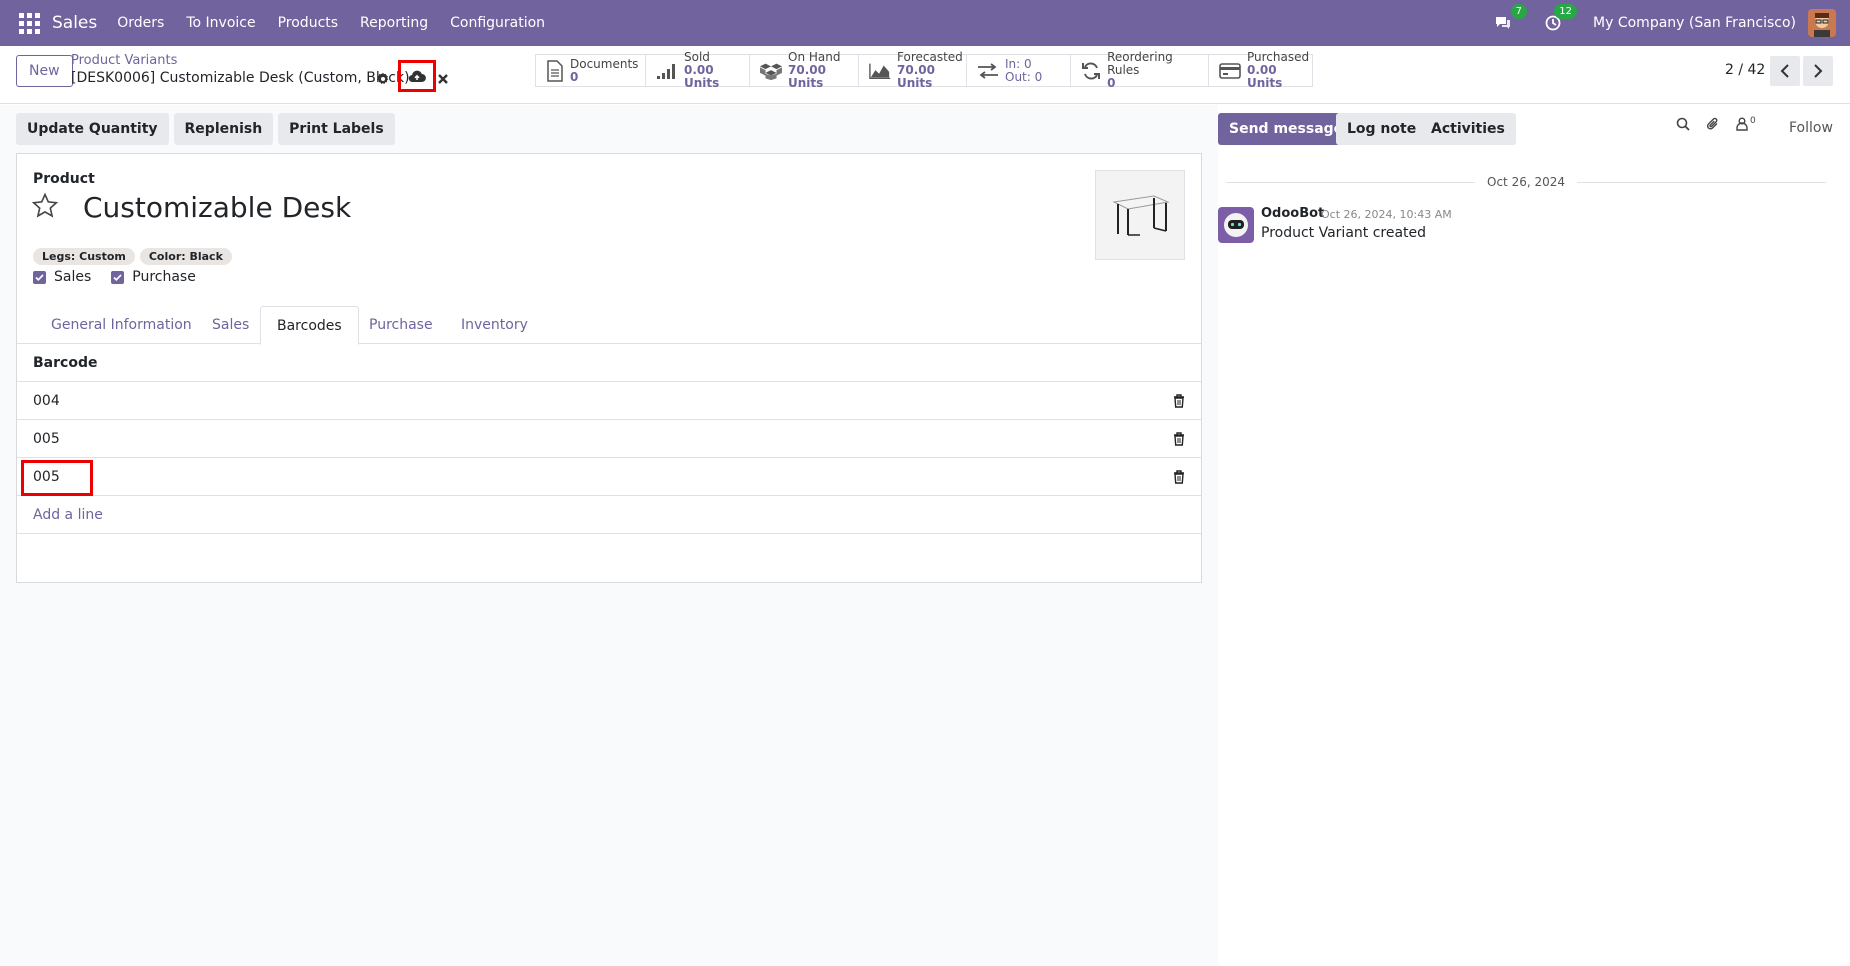  What do you see at coordinates (1566, 11) in the screenshot?
I see `activities-badge: 12` at bounding box center [1566, 11].